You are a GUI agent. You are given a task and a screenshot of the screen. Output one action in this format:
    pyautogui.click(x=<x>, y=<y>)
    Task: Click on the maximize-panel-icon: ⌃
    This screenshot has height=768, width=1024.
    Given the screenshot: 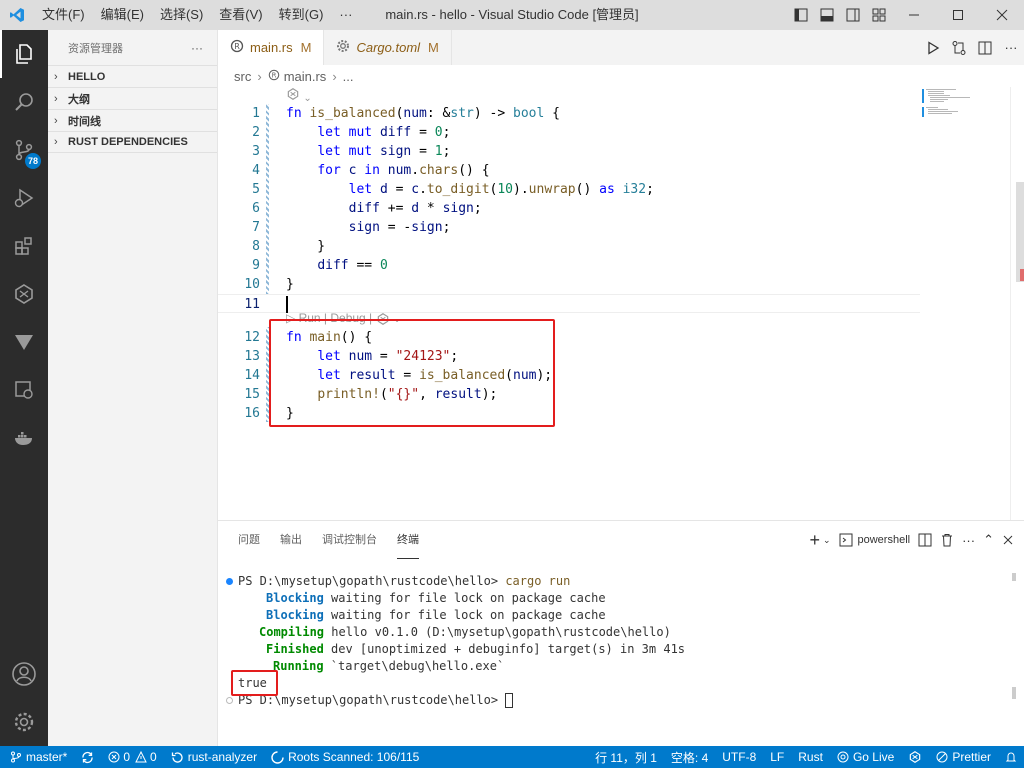 What is the action you would take?
    pyautogui.click(x=988, y=540)
    